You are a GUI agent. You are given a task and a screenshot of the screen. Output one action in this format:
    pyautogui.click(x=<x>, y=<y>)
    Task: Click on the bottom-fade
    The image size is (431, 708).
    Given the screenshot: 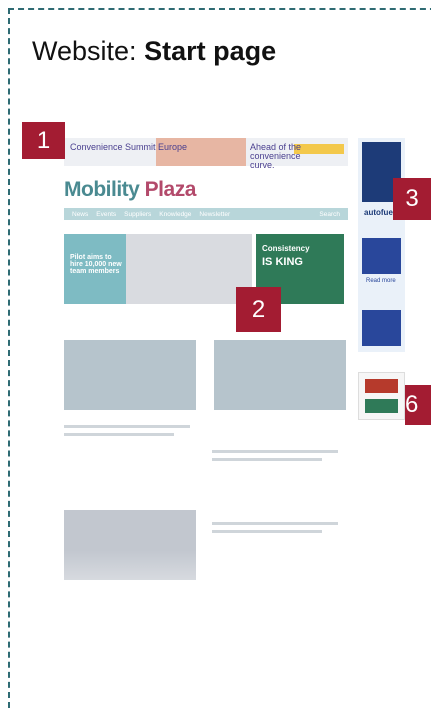 What is the action you would take?
    pyautogui.click(x=208, y=605)
    